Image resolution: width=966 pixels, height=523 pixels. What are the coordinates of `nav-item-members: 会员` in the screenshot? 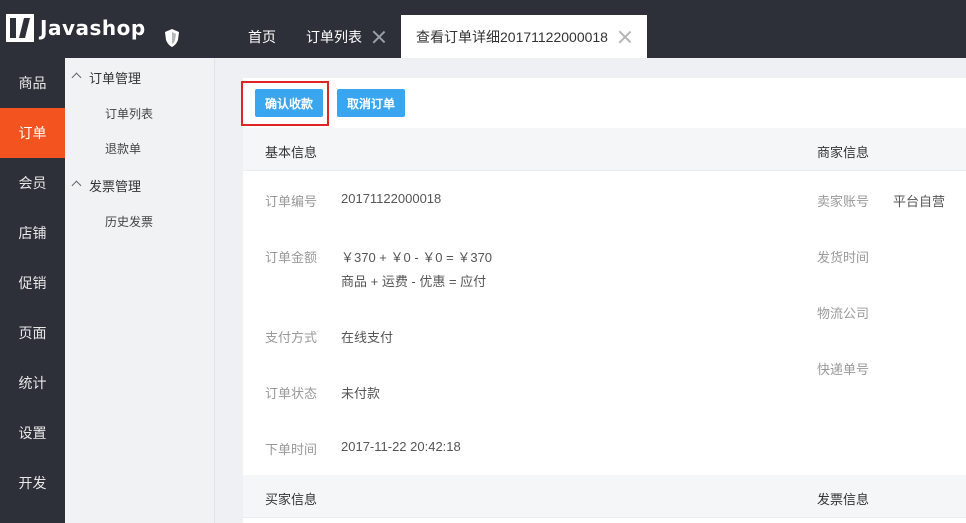 It's located at (32, 183).